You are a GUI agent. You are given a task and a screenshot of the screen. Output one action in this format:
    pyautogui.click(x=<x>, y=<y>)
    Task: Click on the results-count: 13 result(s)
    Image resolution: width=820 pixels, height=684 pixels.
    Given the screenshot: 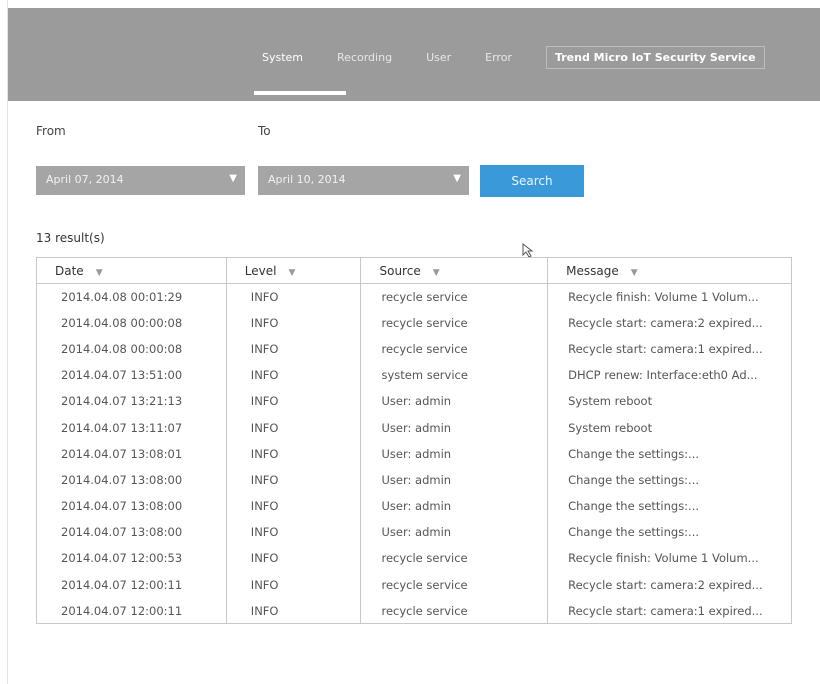 What is the action you would take?
    pyautogui.click(x=70, y=238)
    